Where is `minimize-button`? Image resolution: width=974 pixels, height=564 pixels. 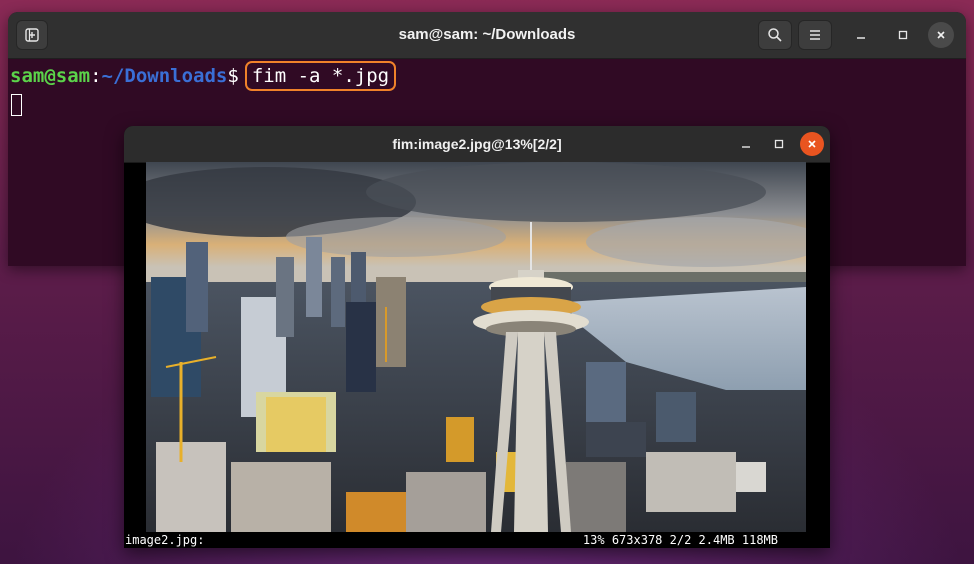
minimize-button is located at coordinates (861, 35).